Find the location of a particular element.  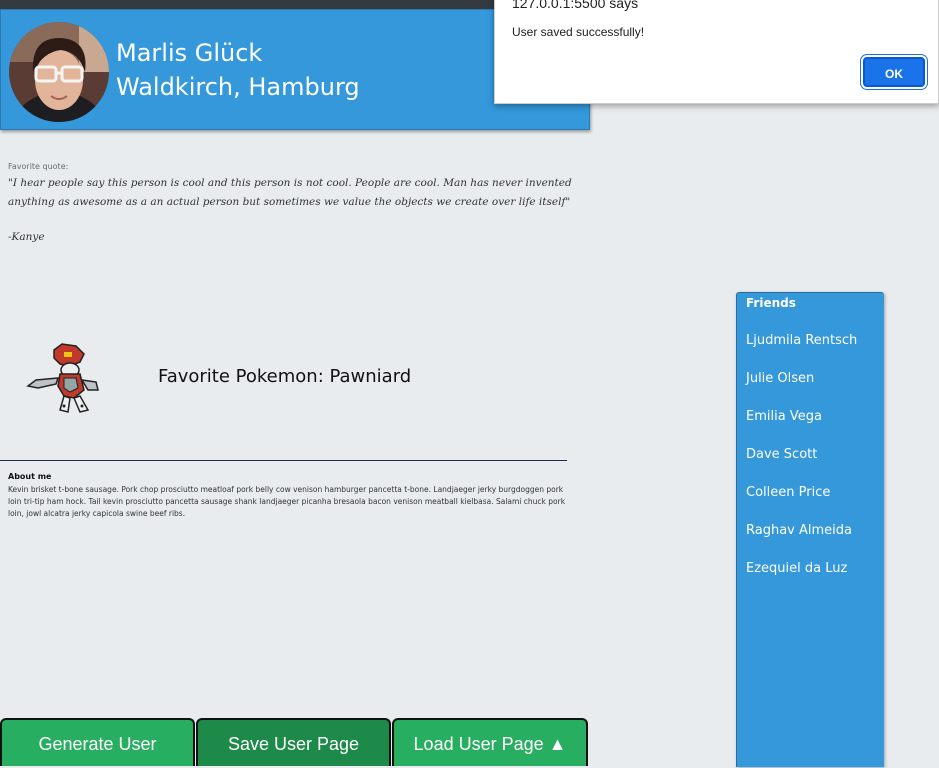

friend-item: Dave Scott is located at coordinates (781, 454).